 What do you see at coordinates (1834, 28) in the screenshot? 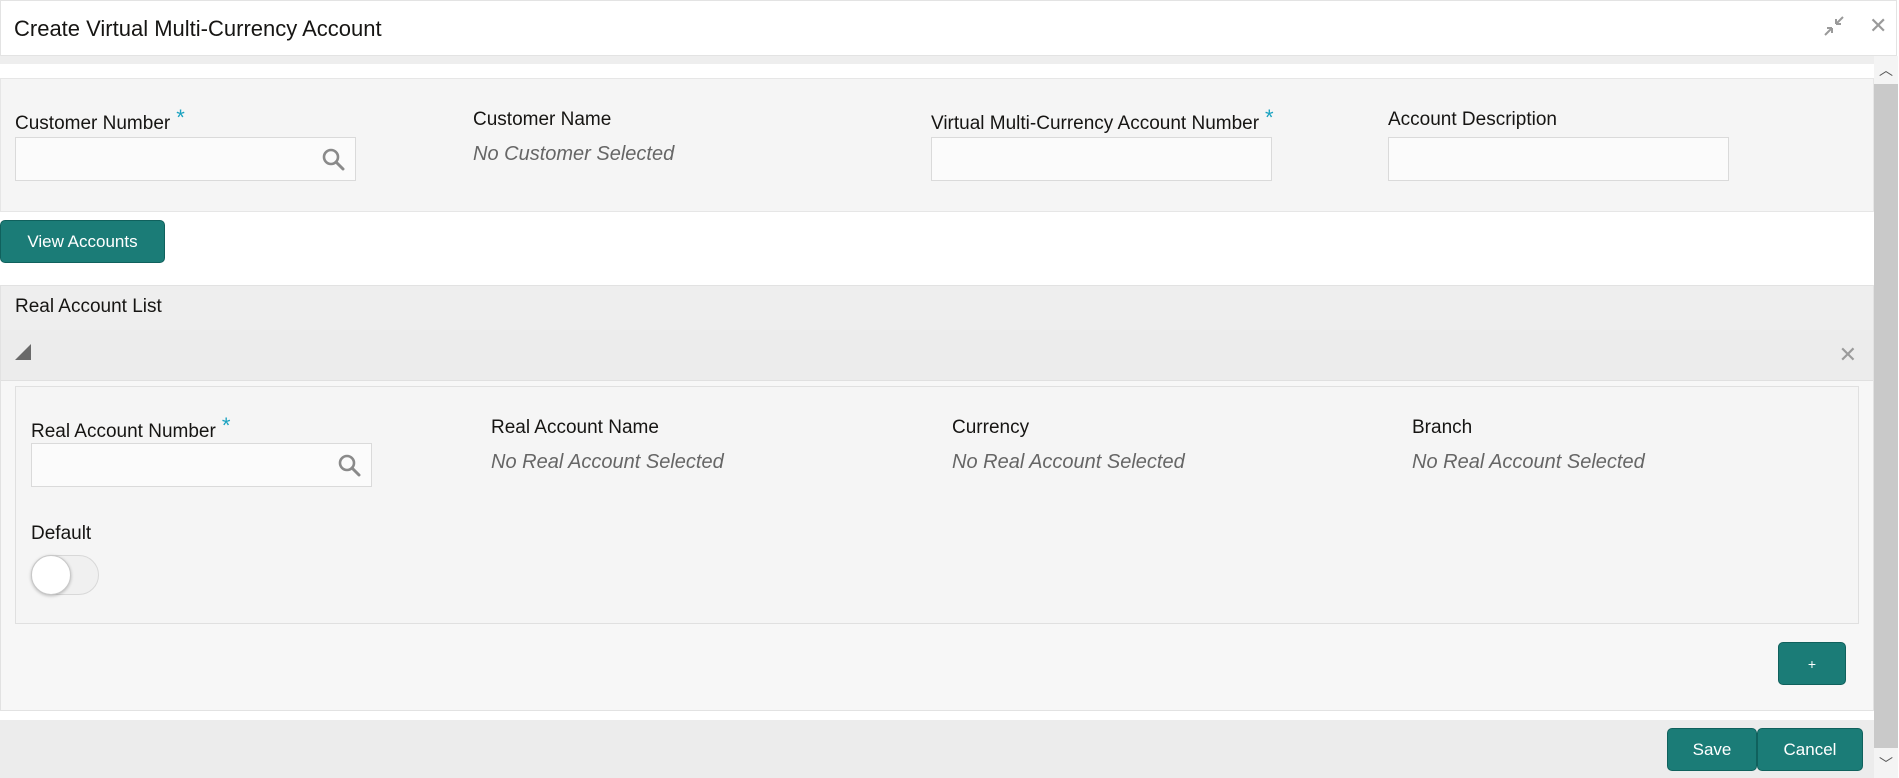
I see `minimize-icon` at bounding box center [1834, 28].